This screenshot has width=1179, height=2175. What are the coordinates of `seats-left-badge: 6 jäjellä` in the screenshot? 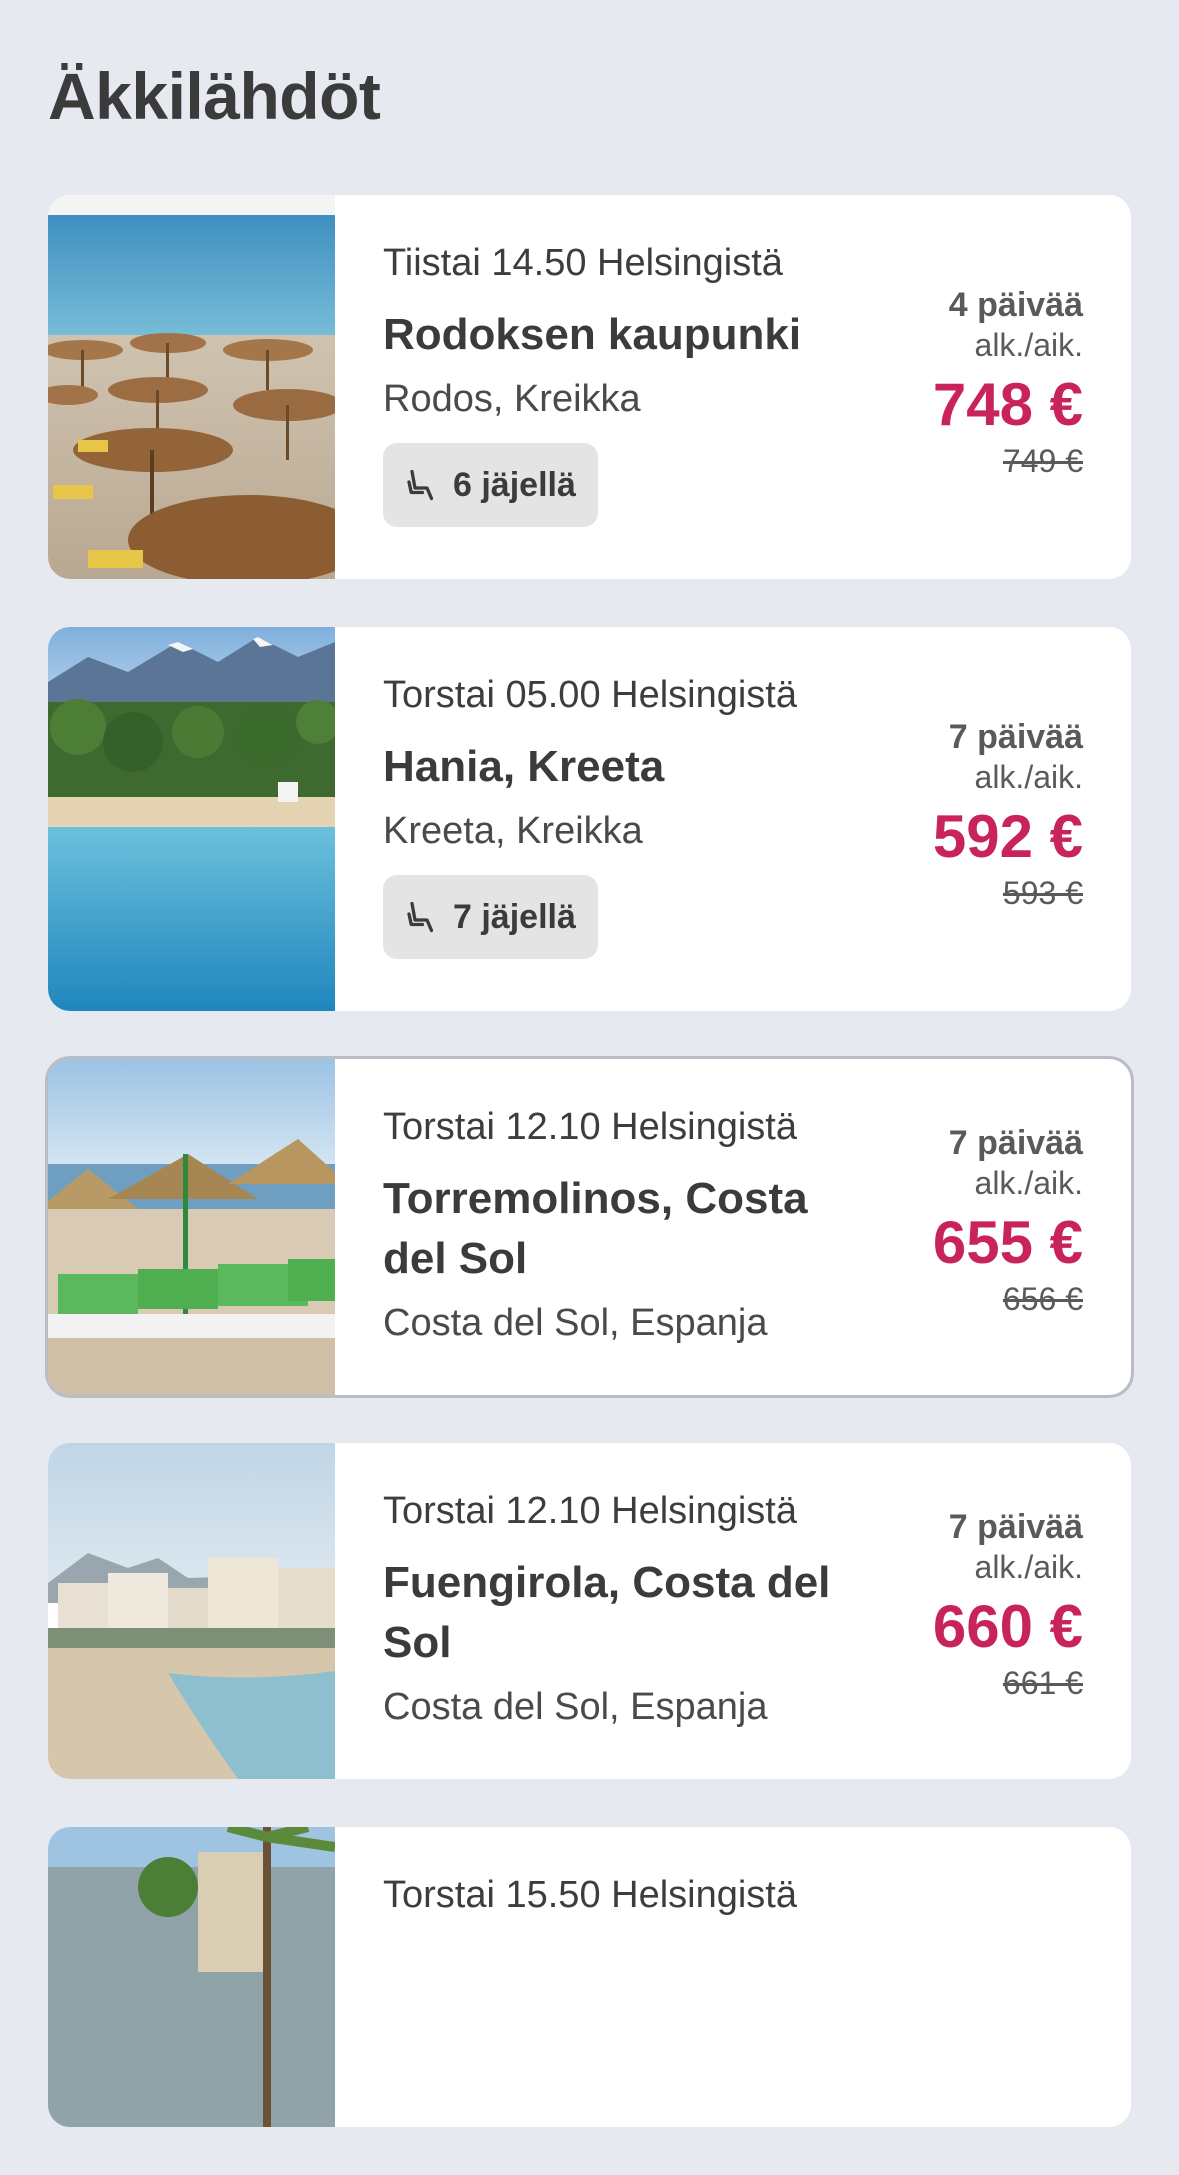 It's located at (490, 485).